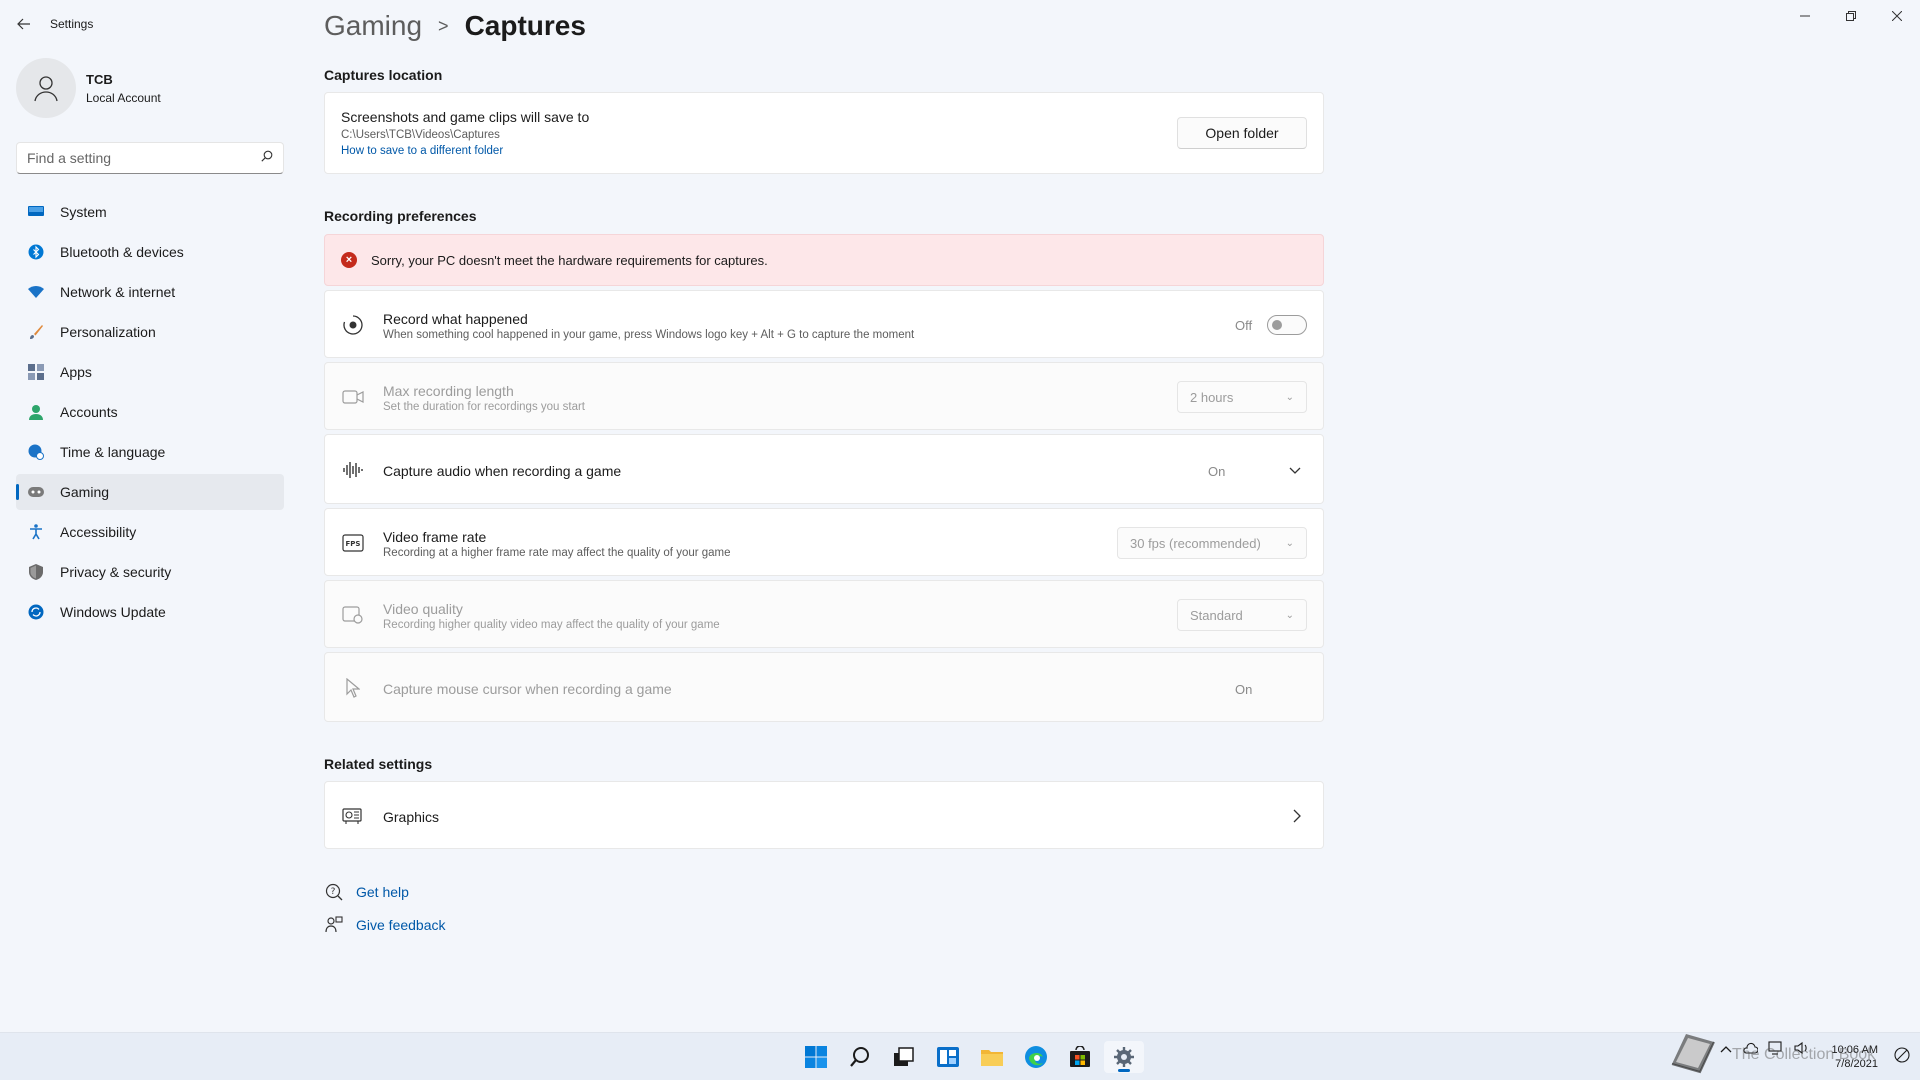  Describe the element at coordinates (353, 543) in the screenshot. I see `fps-icon: FPS` at that location.